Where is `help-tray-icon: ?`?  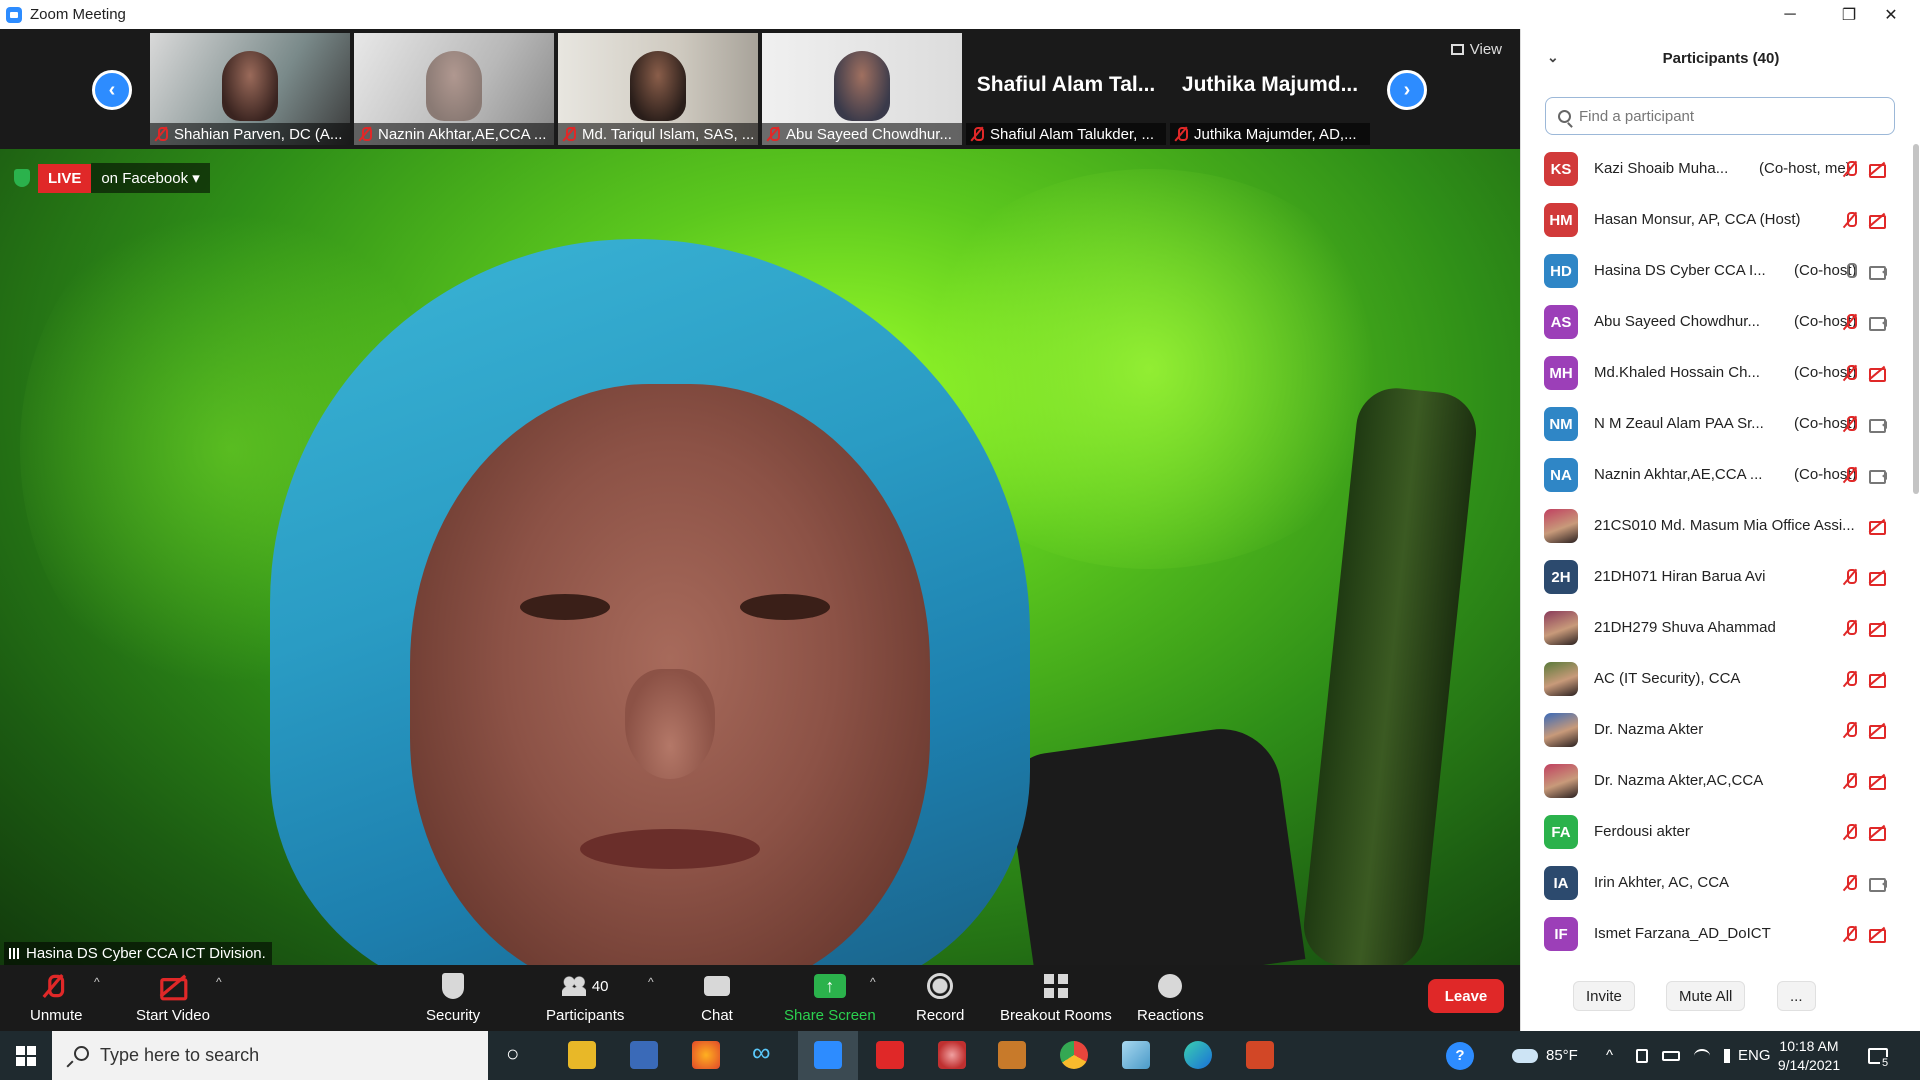
help-tray-icon: ? is located at coordinates (1460, 1055).